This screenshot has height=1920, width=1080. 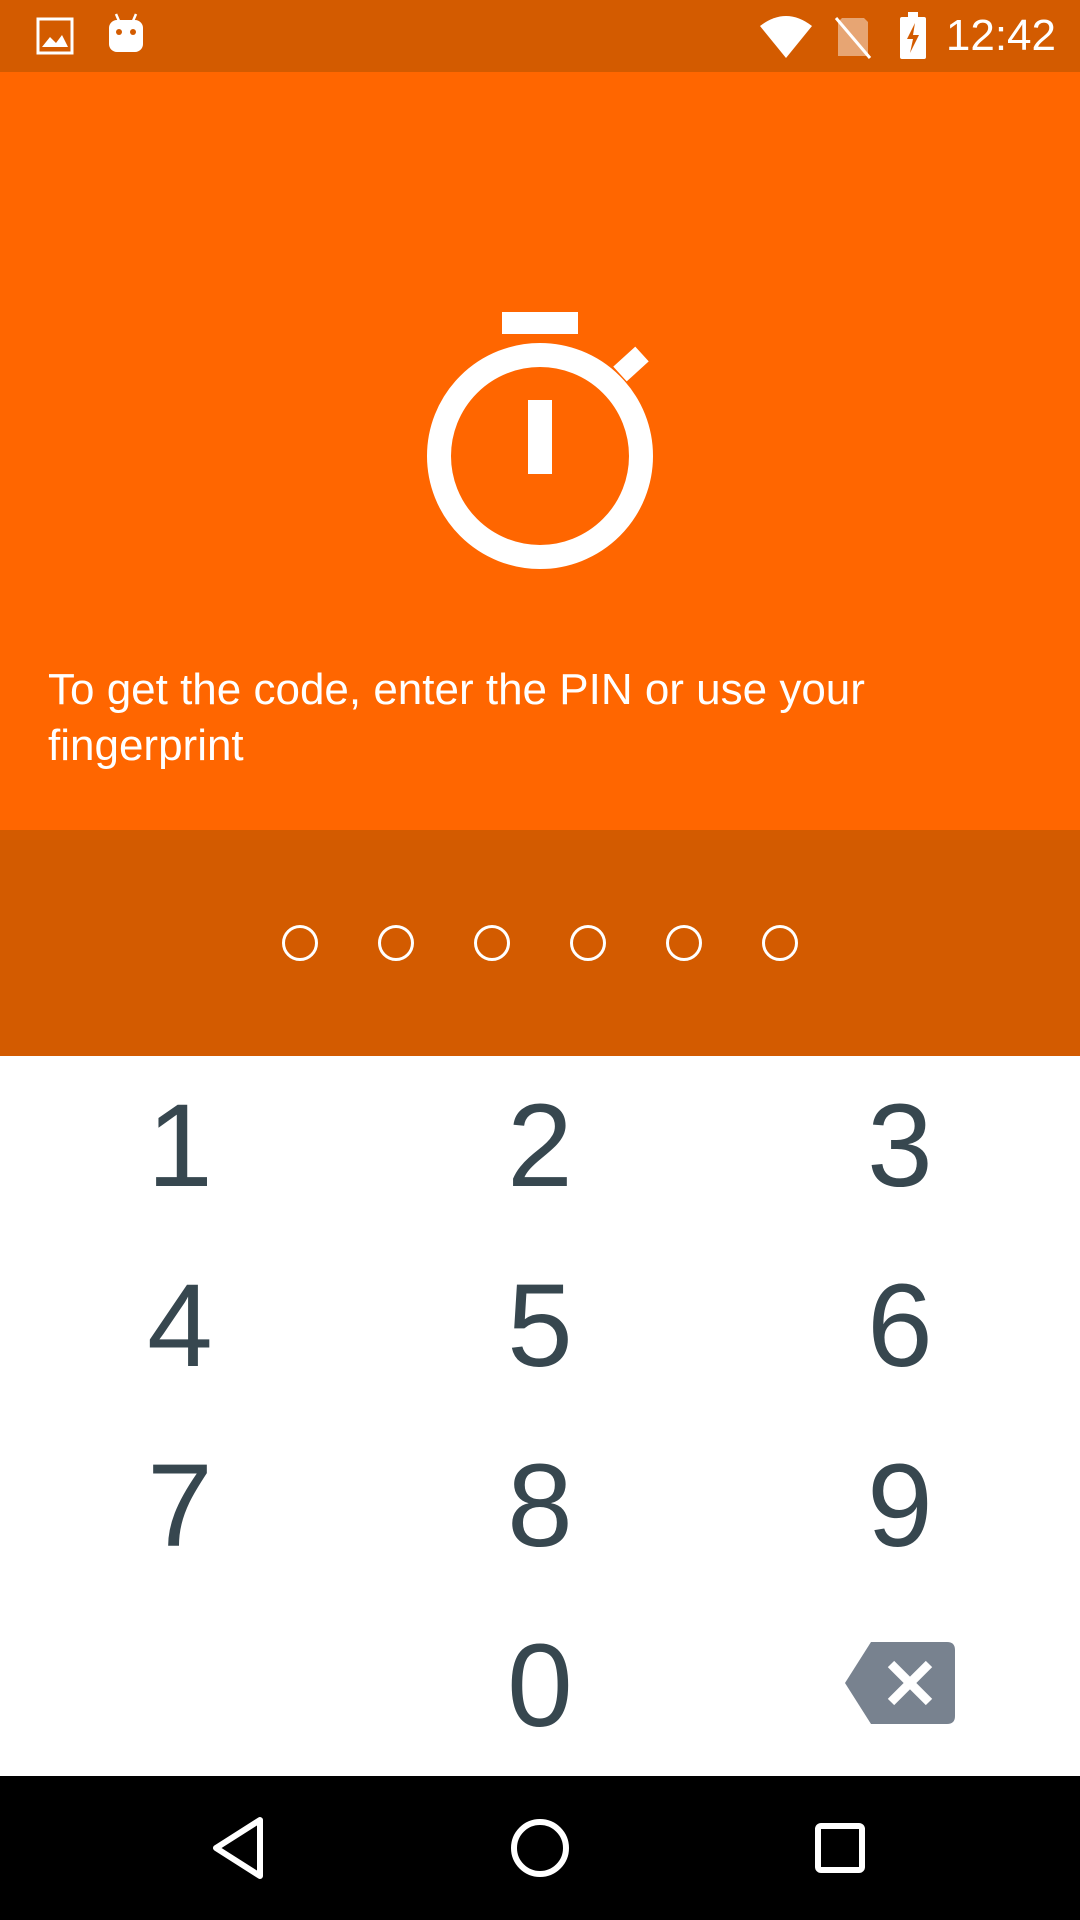 What do you see at coordinates (240, 1848) in the screenshot?
I see `back-icon` at bounding box center [240, 1848].